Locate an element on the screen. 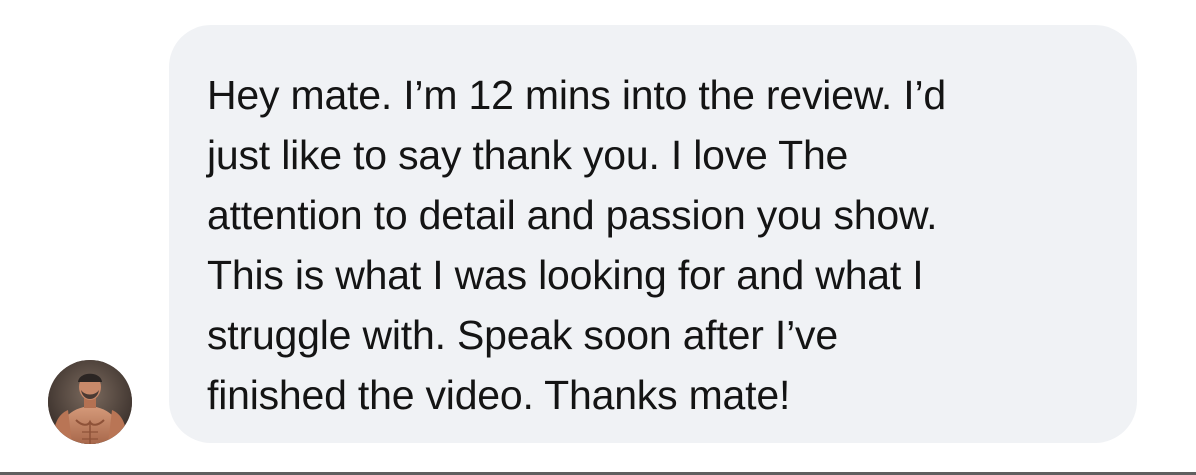 This screenshot has width=1196, height=475. profile-photo-icon is located at coordinates (90, 402).